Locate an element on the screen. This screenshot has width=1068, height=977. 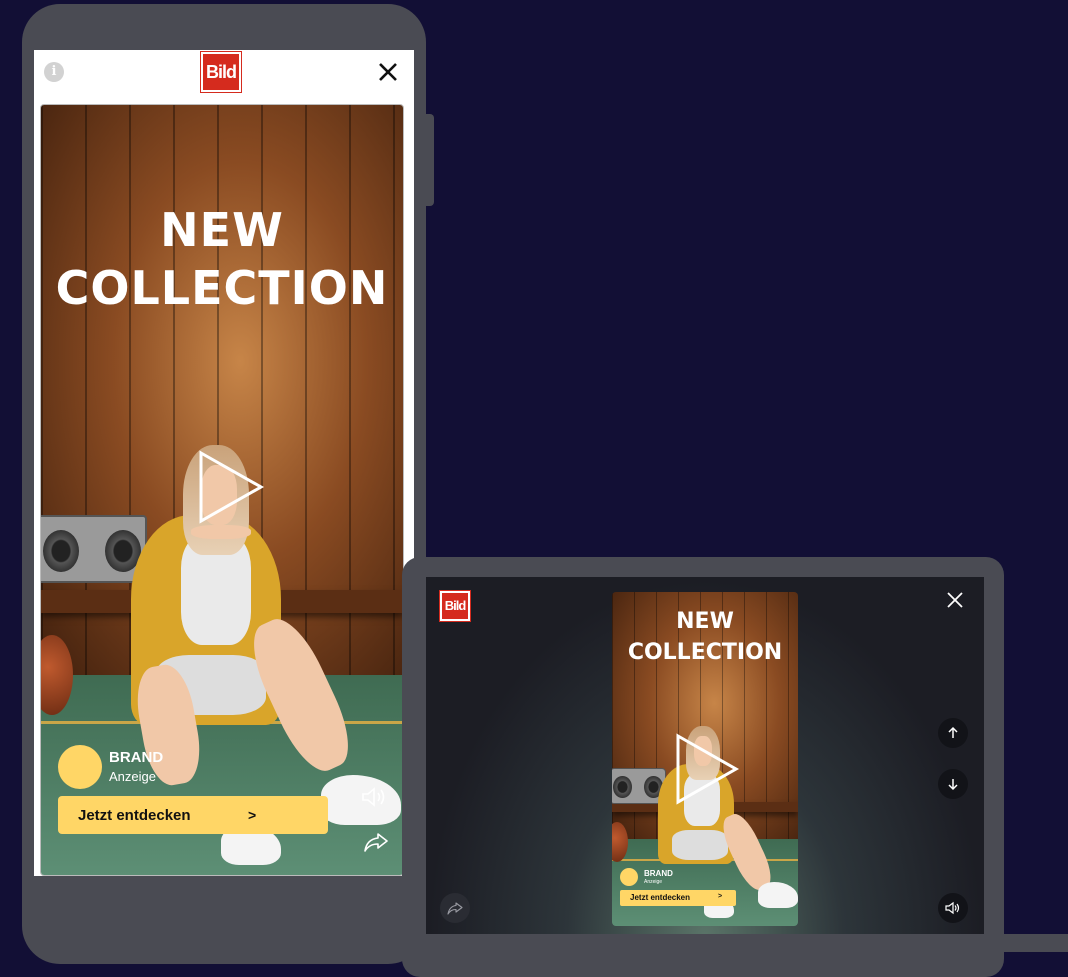
phone-side-button is located at coordinates (430, 160).